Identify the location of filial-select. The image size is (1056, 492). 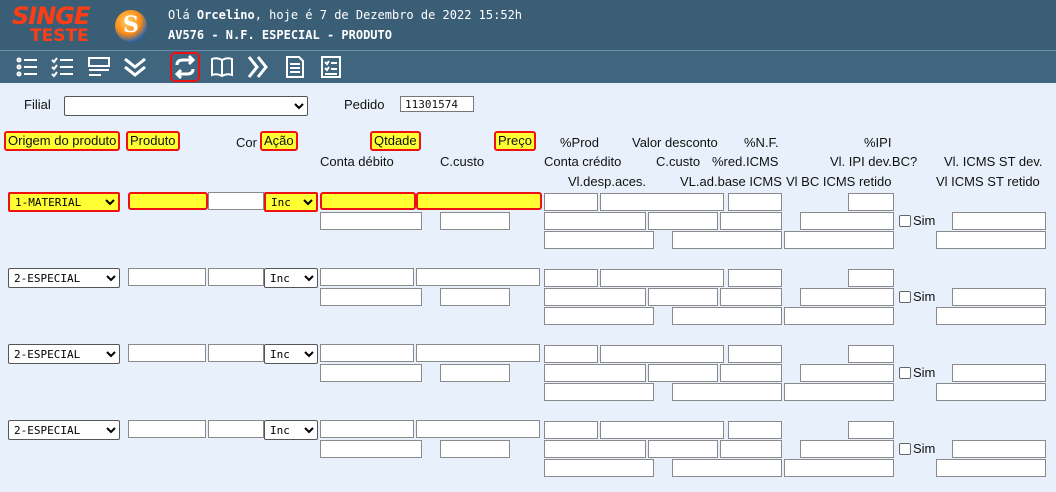
(186, 106).